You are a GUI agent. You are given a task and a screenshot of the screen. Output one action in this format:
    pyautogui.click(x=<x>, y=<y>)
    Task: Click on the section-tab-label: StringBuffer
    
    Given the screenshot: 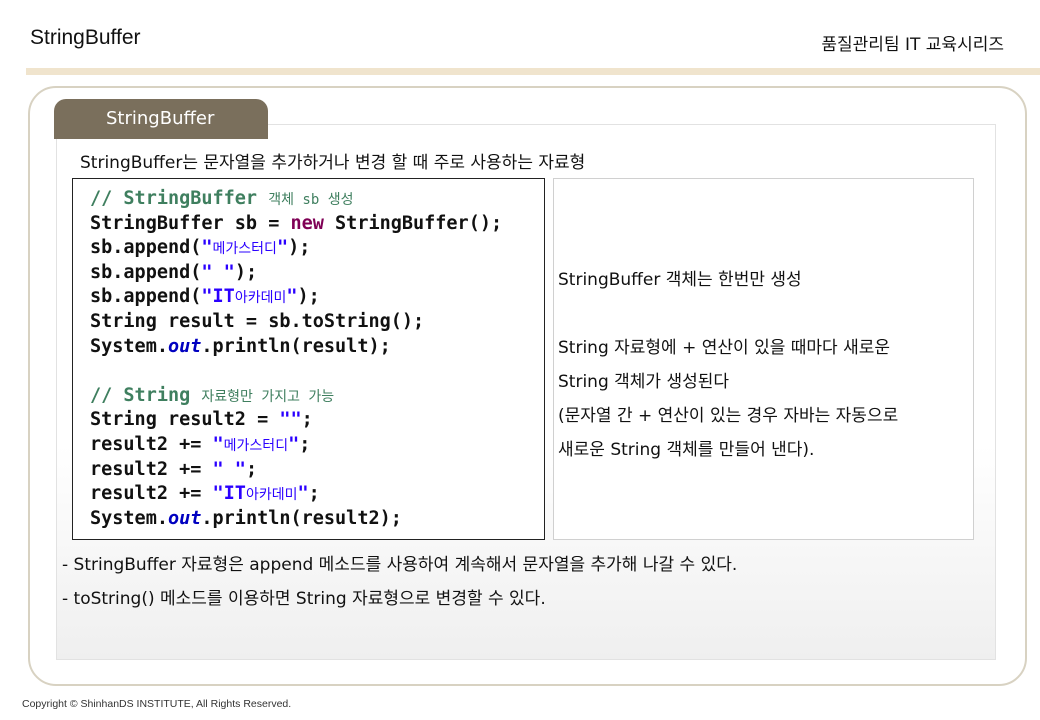 What is the action you would take?
    pyautogui.click(x=160, y=118)
    